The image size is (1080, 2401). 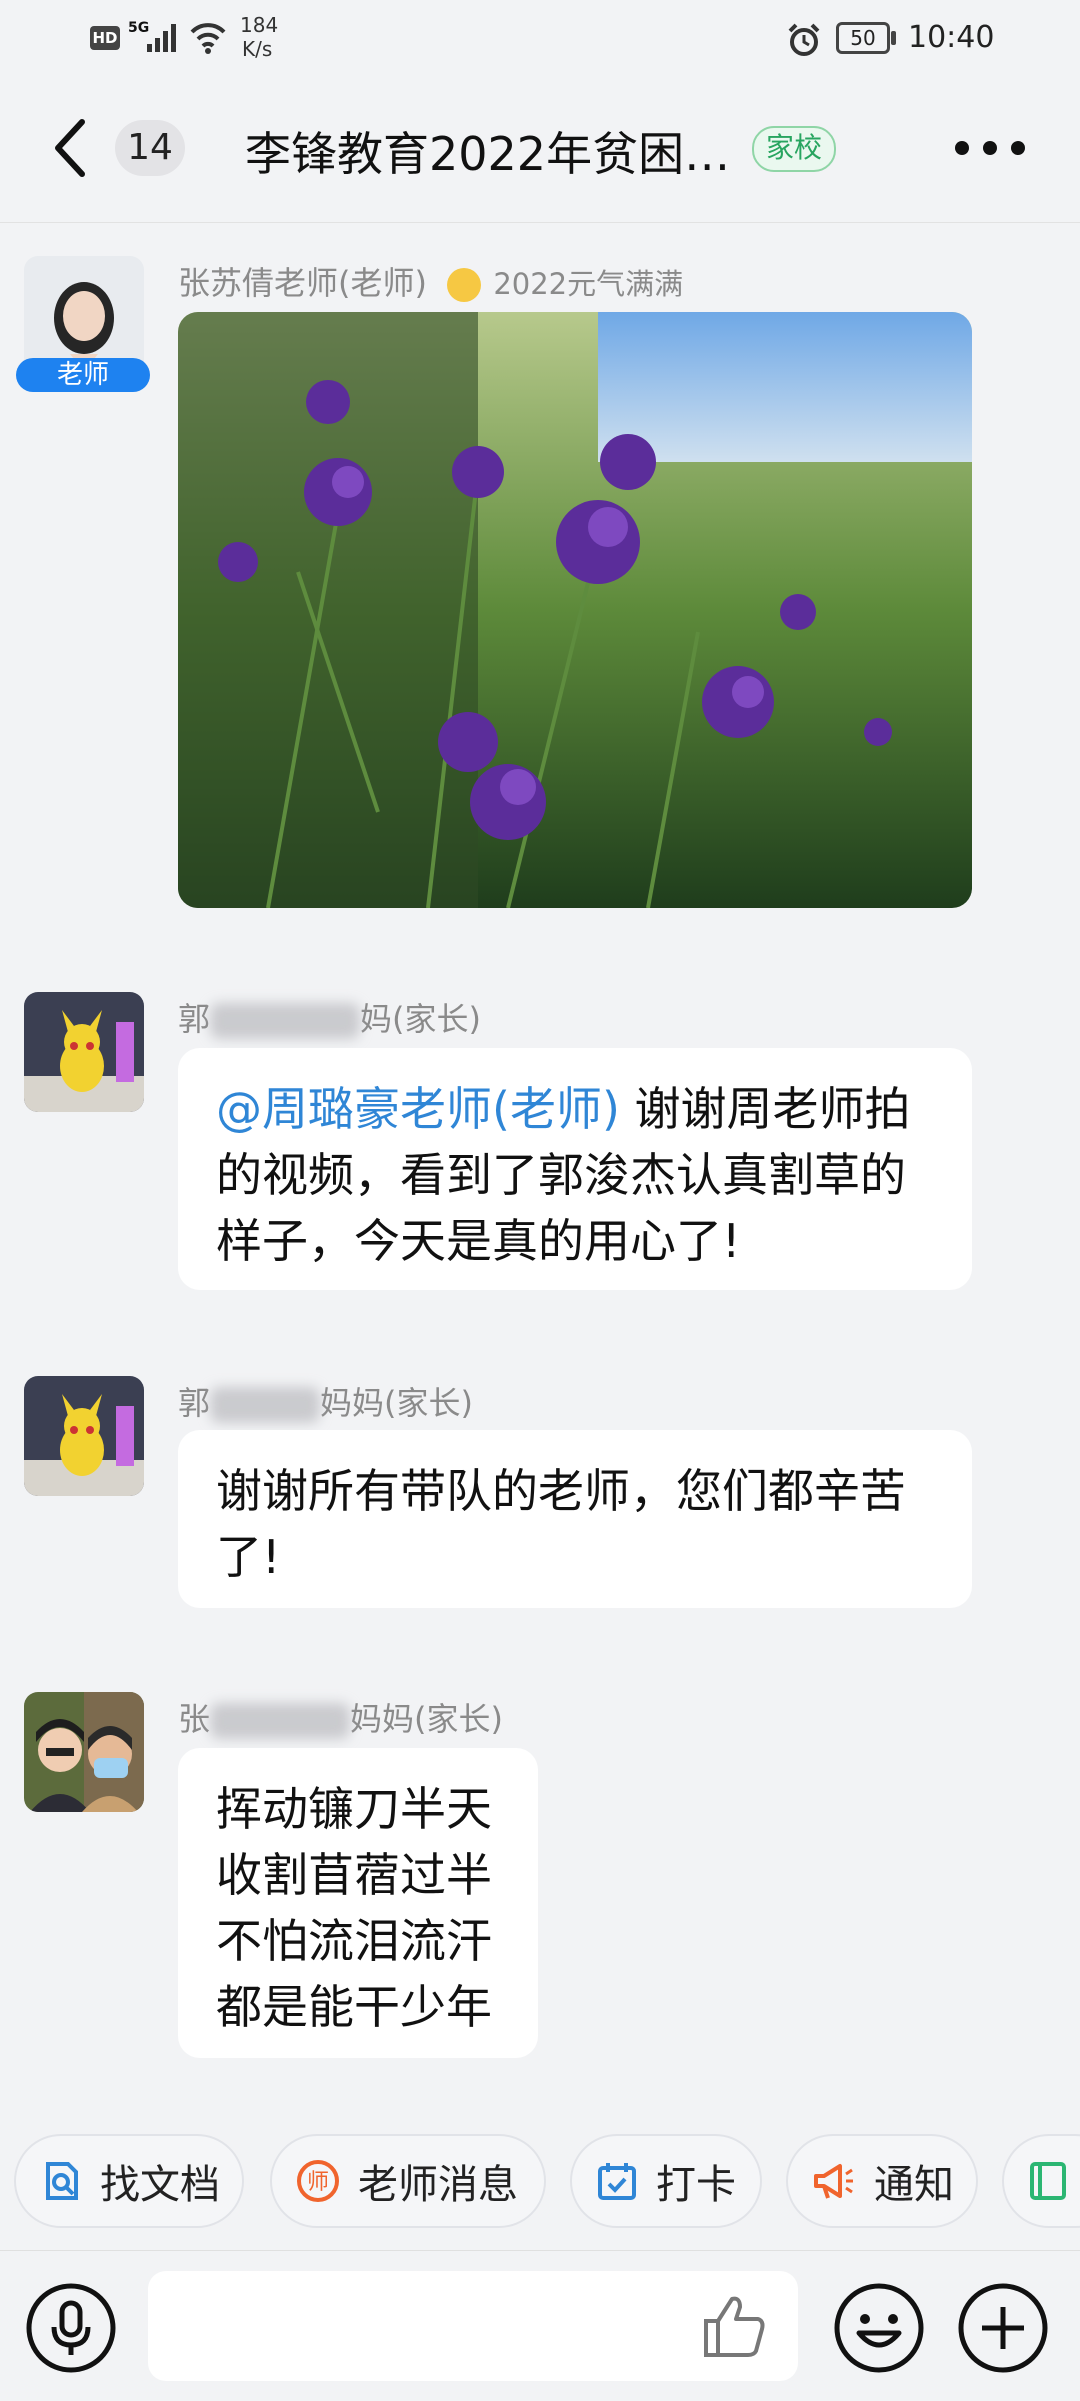 I want to click on wifi-icon, so click(x=208, y=38).